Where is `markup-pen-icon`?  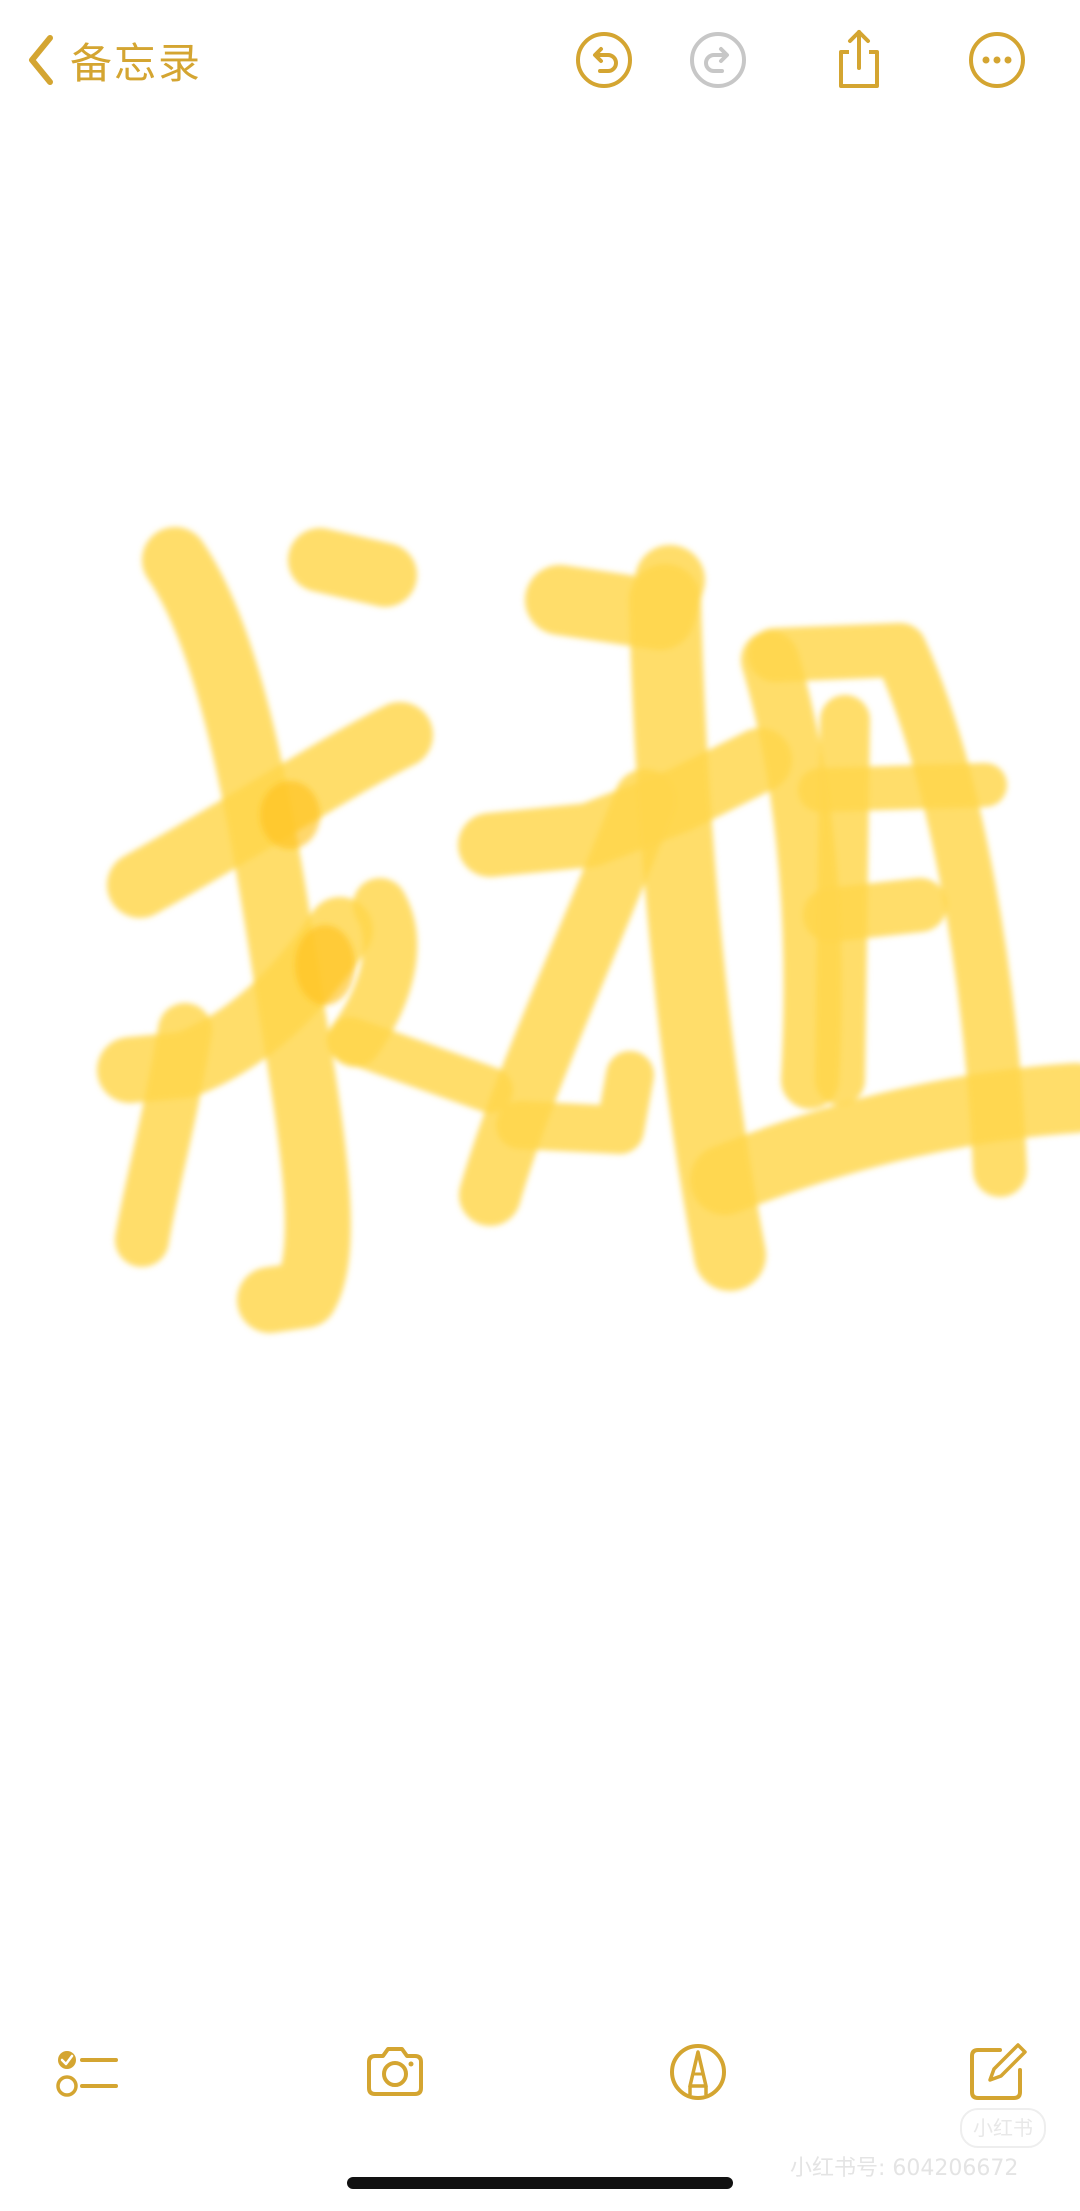 markup-pen-icon is located at coordinates (698, 2072).